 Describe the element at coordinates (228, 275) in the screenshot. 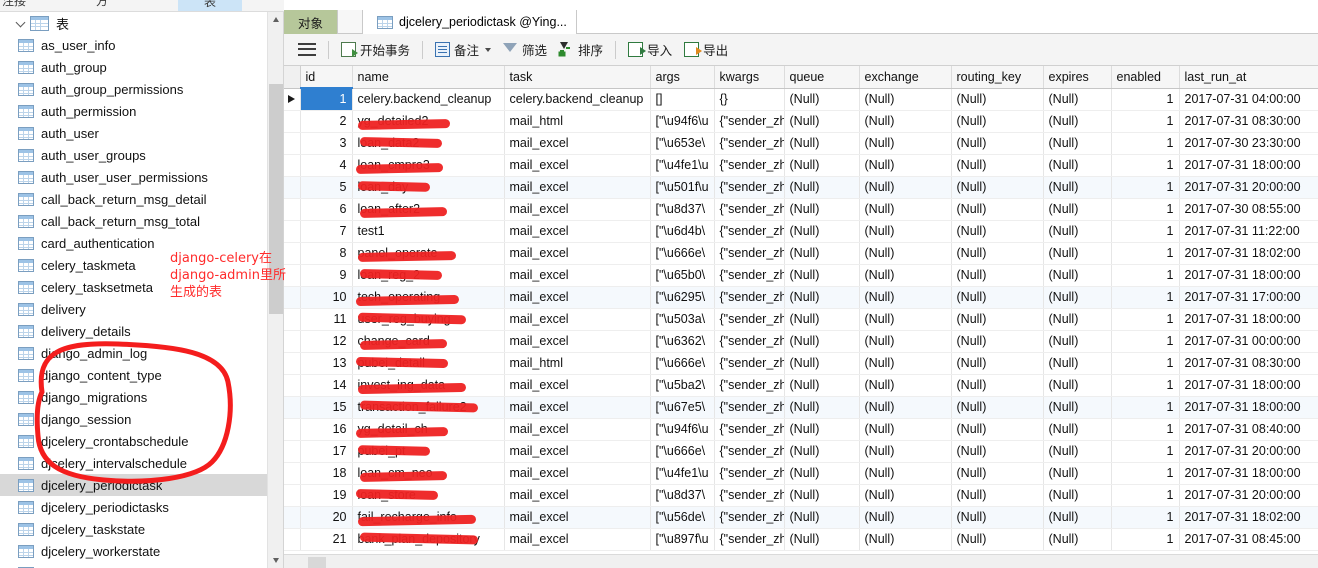

I see `annotation-text: django-celery在django-admin里所生成的表` at that location.